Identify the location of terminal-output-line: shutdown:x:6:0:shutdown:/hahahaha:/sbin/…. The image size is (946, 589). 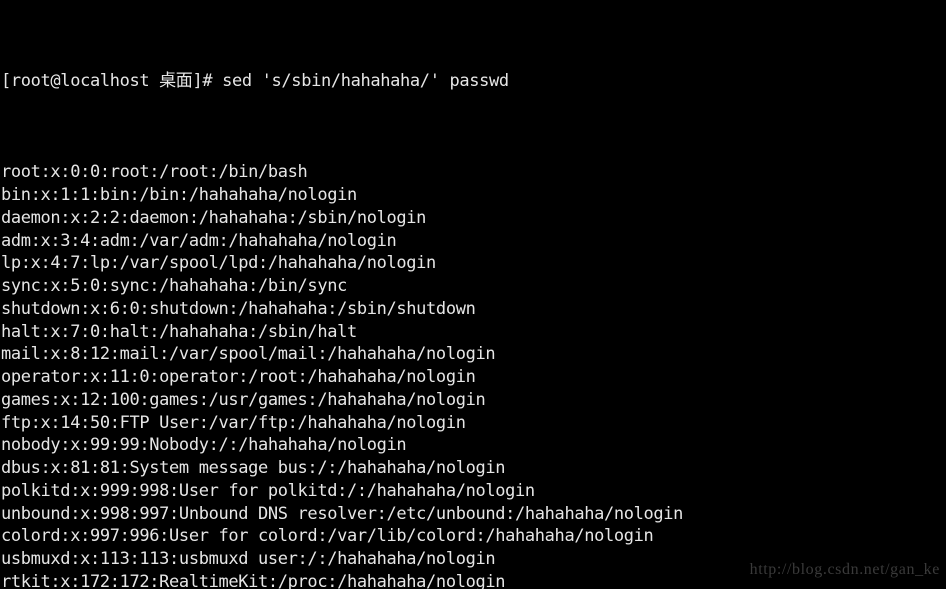
(238, 308).